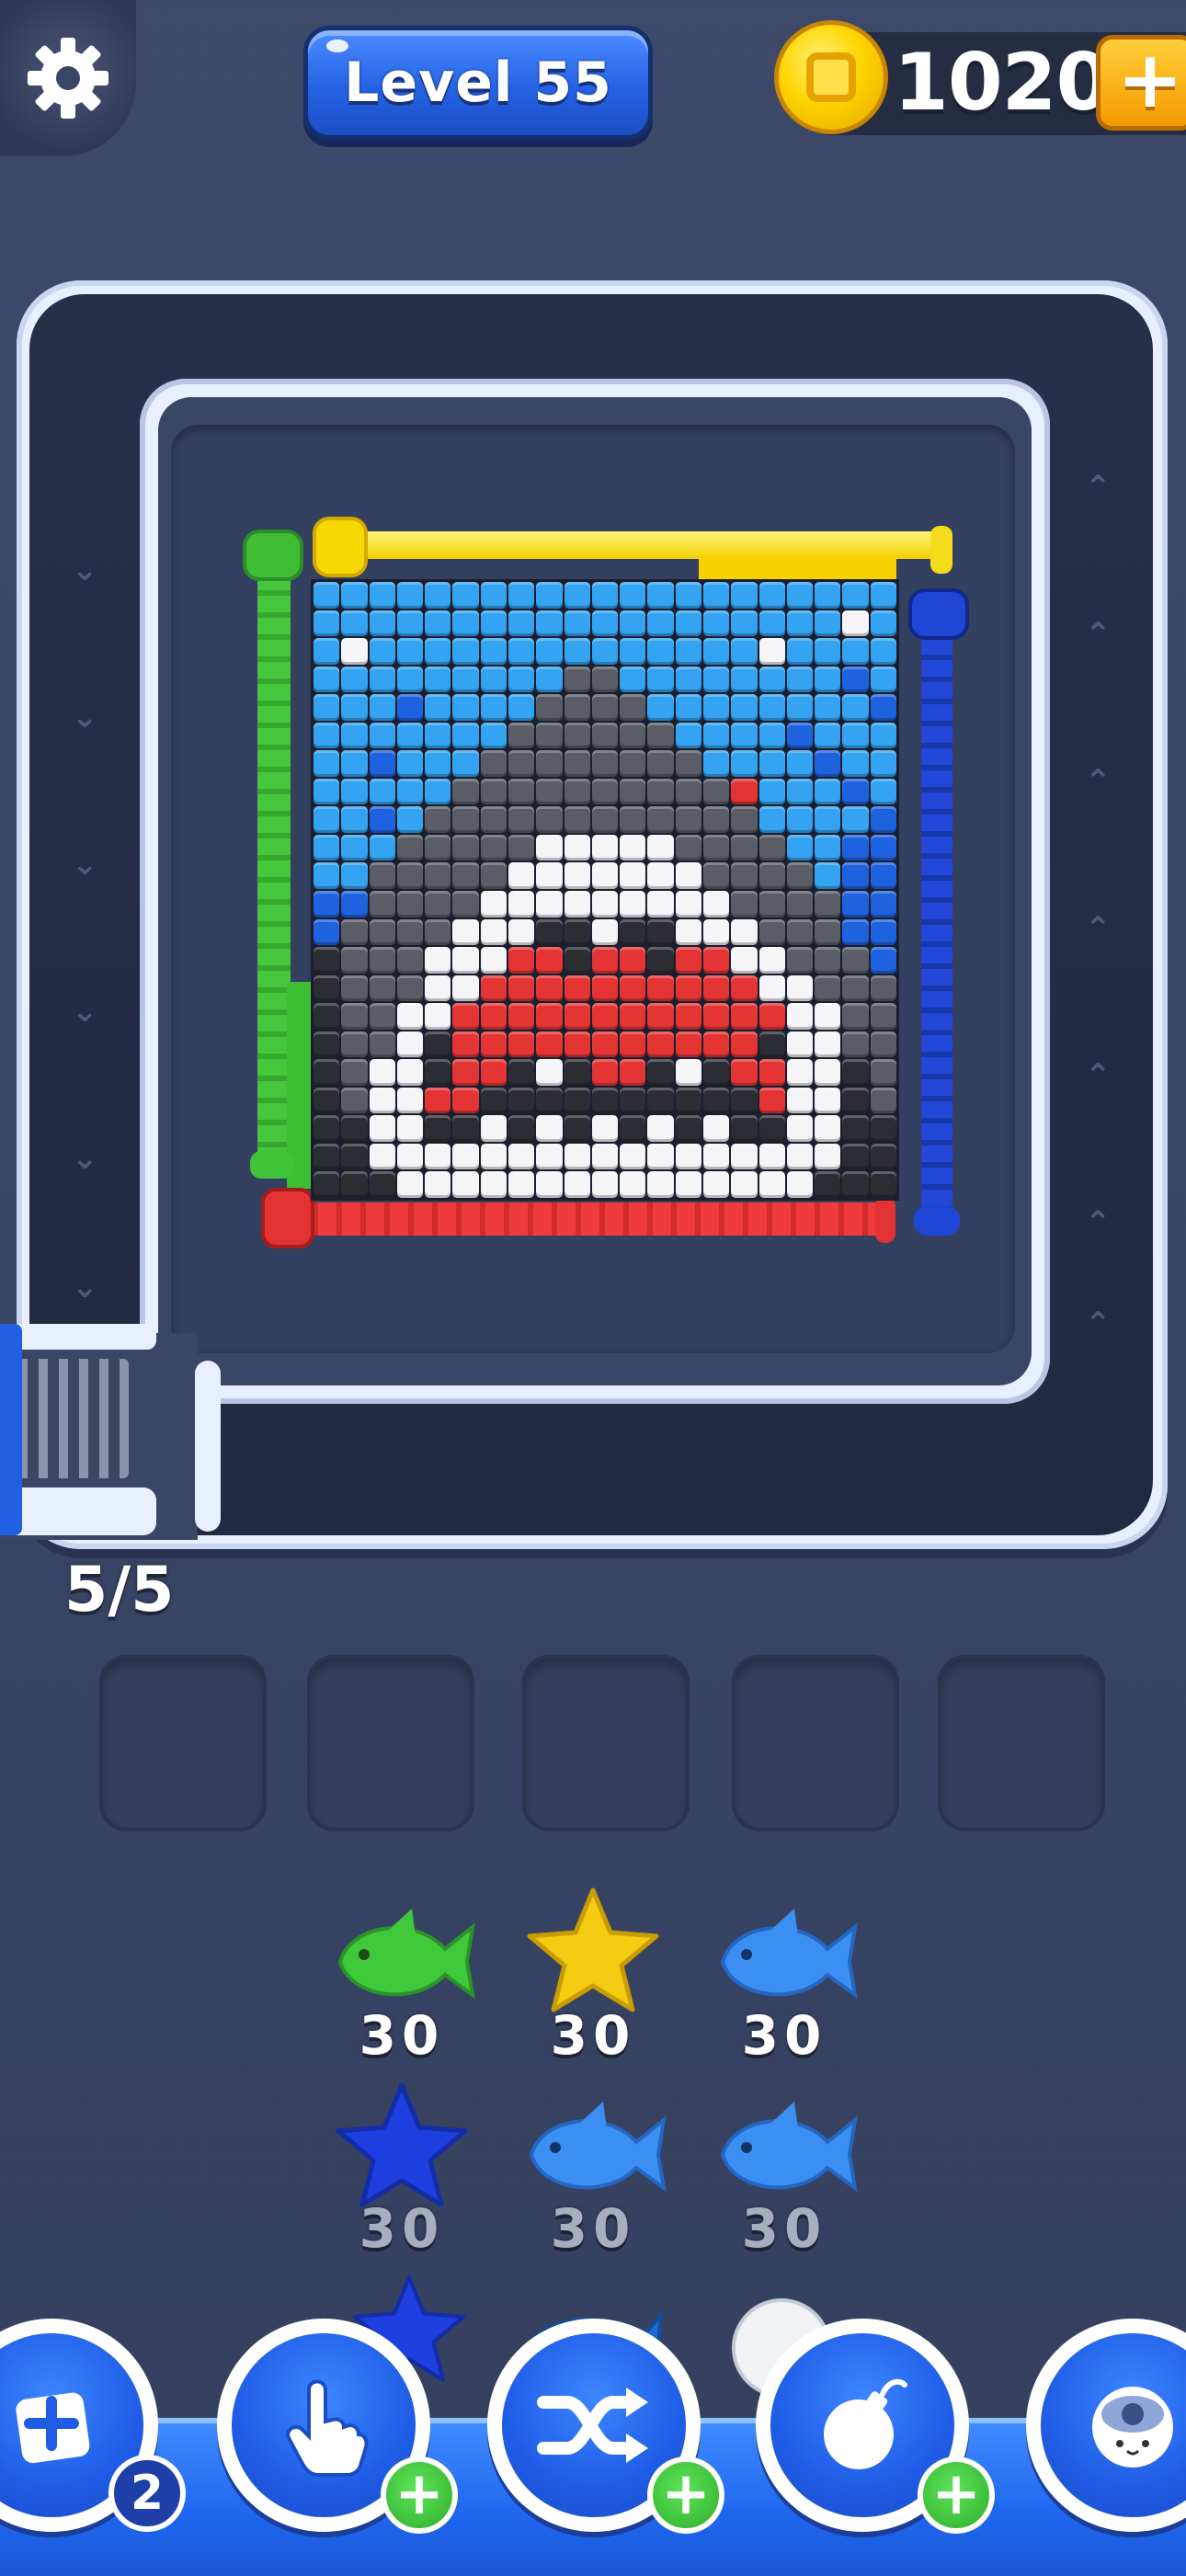 The width and height of the screenshot is (1186, 2576). What do you see at coordinates (593, 1949) in the screenshot?
I see `yellow-star-piece` at bounding box center [593, 1949].